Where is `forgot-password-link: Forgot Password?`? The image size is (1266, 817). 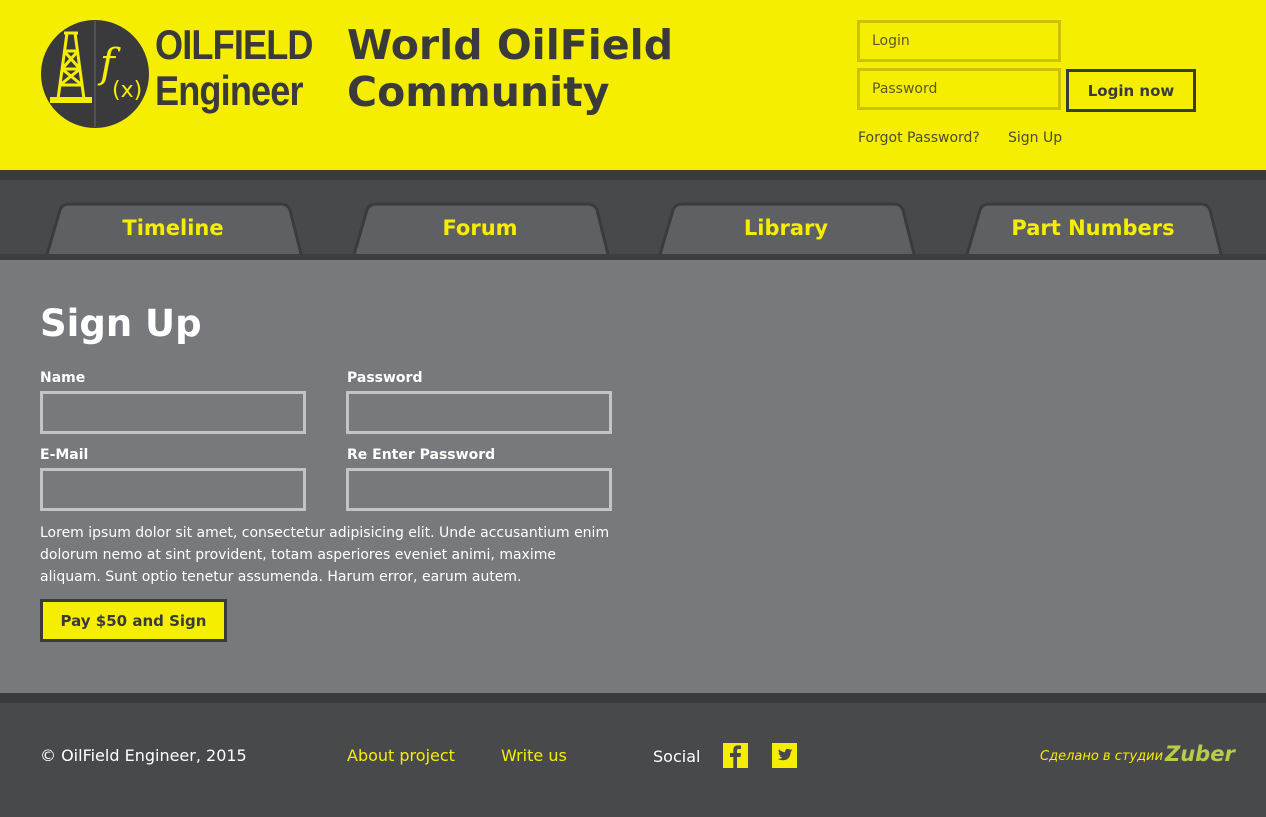 forgot-password-link: Forgot Password? is located at coordinates (919, 138).